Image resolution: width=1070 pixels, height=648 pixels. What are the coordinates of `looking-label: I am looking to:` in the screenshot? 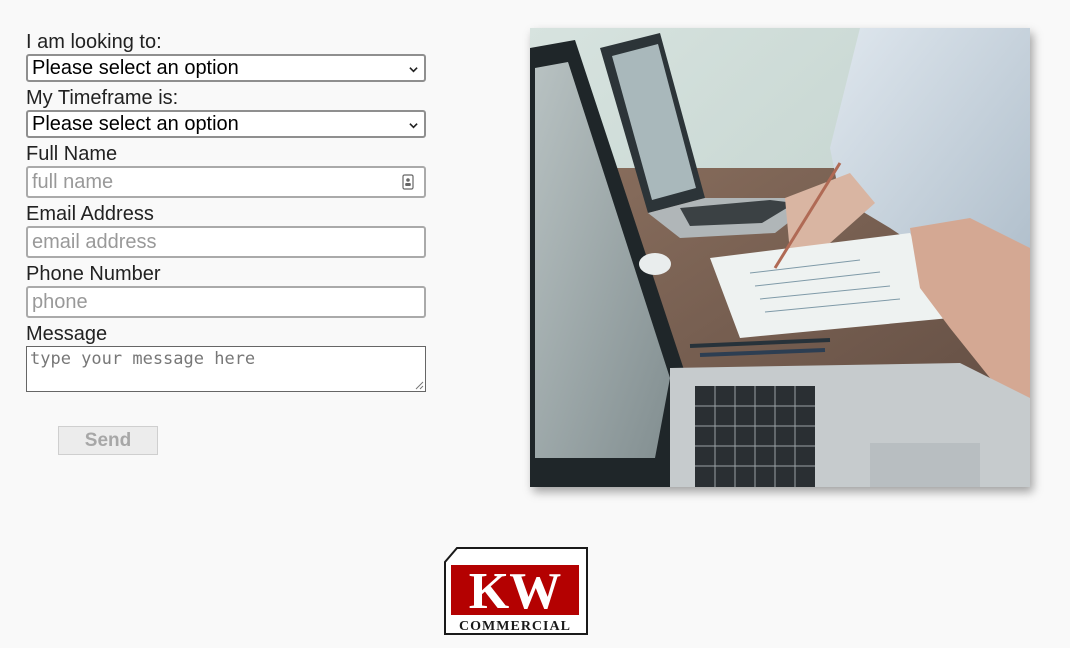 It's located at (94, 42).